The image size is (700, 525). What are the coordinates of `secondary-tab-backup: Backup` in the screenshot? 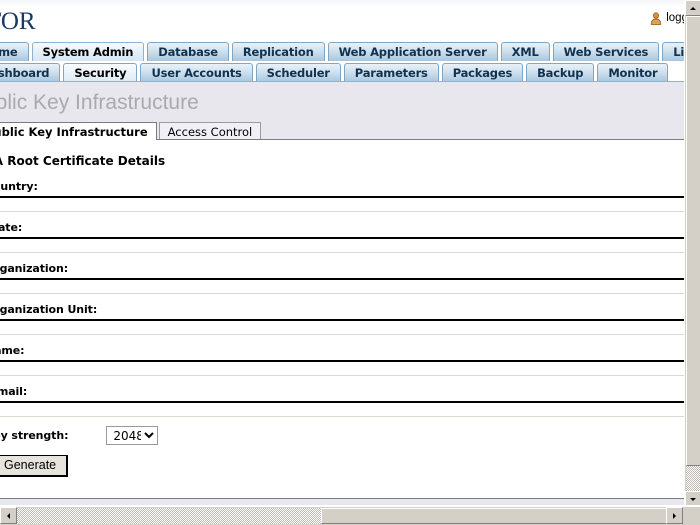 It's located at (560, 72).